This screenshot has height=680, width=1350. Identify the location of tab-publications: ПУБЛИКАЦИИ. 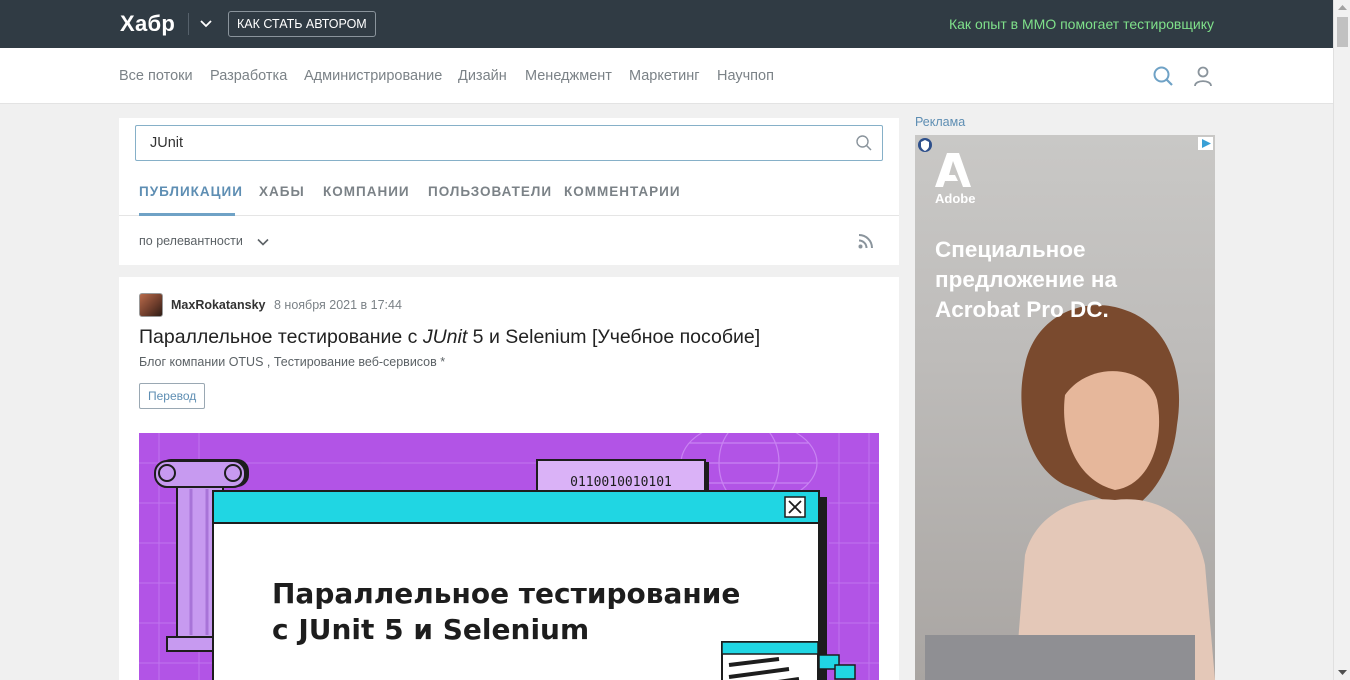
(191, 191).